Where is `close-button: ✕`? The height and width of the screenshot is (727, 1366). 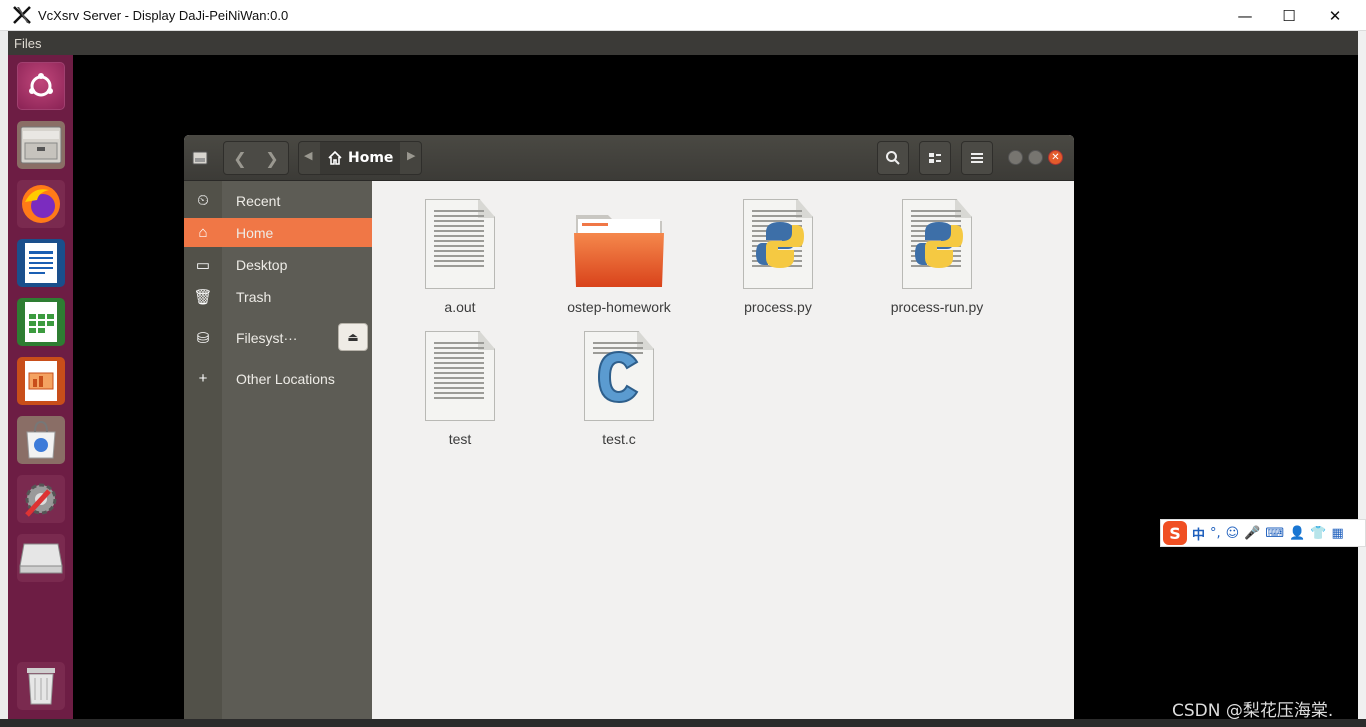 close-button: ✕ is located at coordinates (1335, 15).